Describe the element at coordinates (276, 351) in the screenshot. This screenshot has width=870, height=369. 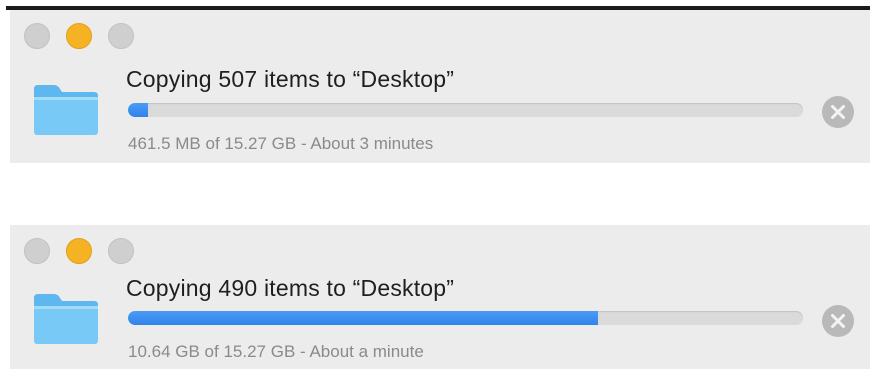
I see `copy-status: 10.64 GB of 15.27 GB - About a minute` at that location.